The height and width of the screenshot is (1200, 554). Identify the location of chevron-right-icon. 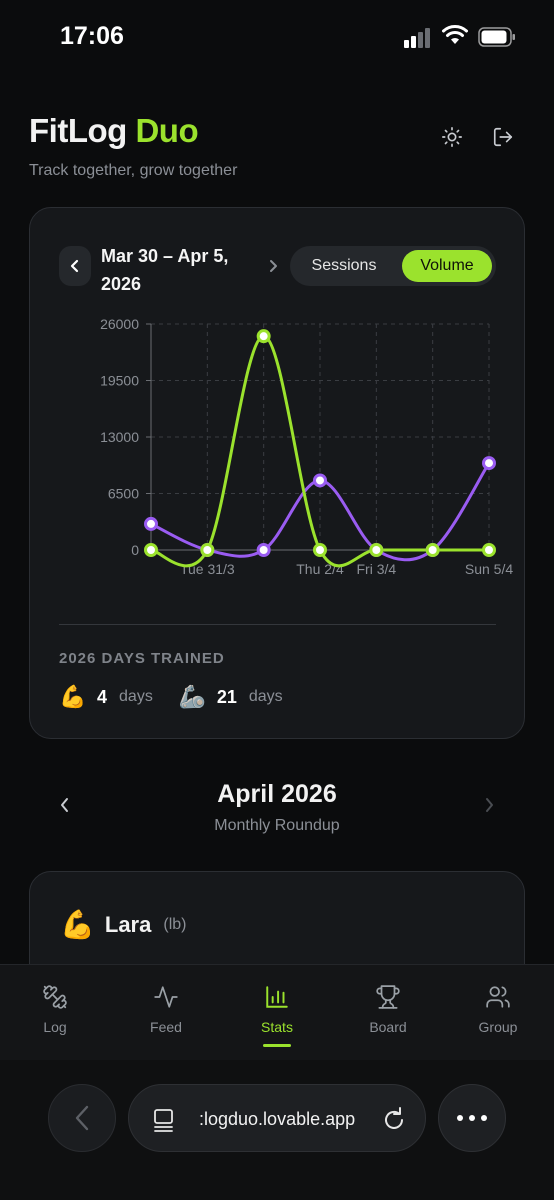
(489, 805).